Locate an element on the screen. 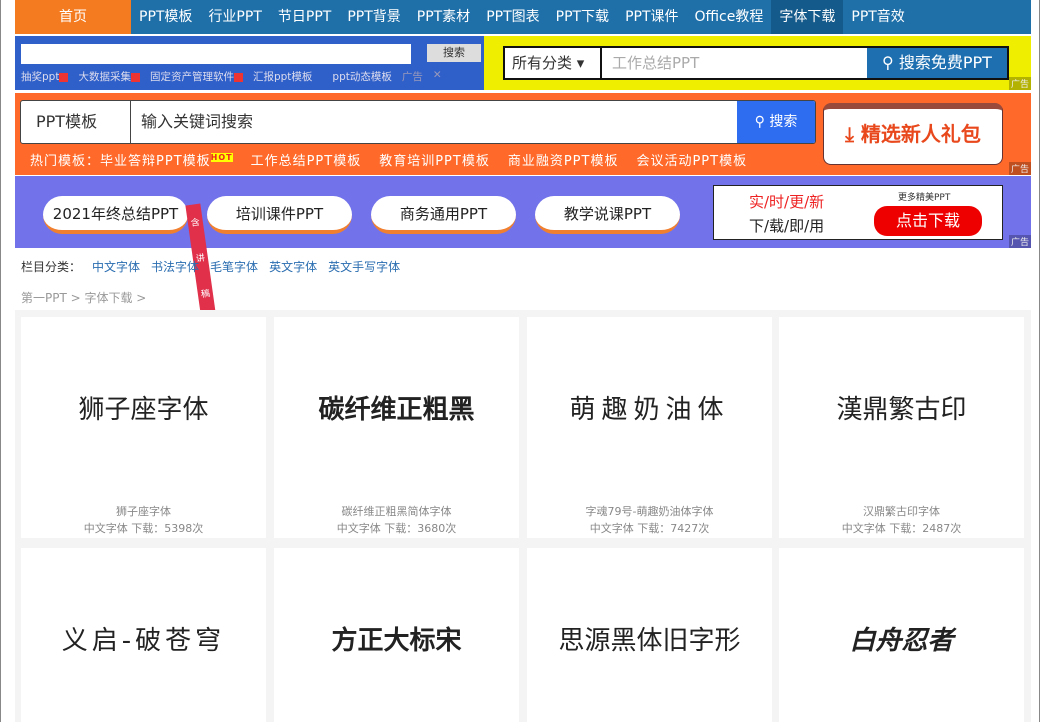 Image resolution: width=1040 pixels, height=722 pixels. promo-pill: 教学说课PPT is located at coordinates (607, 215).